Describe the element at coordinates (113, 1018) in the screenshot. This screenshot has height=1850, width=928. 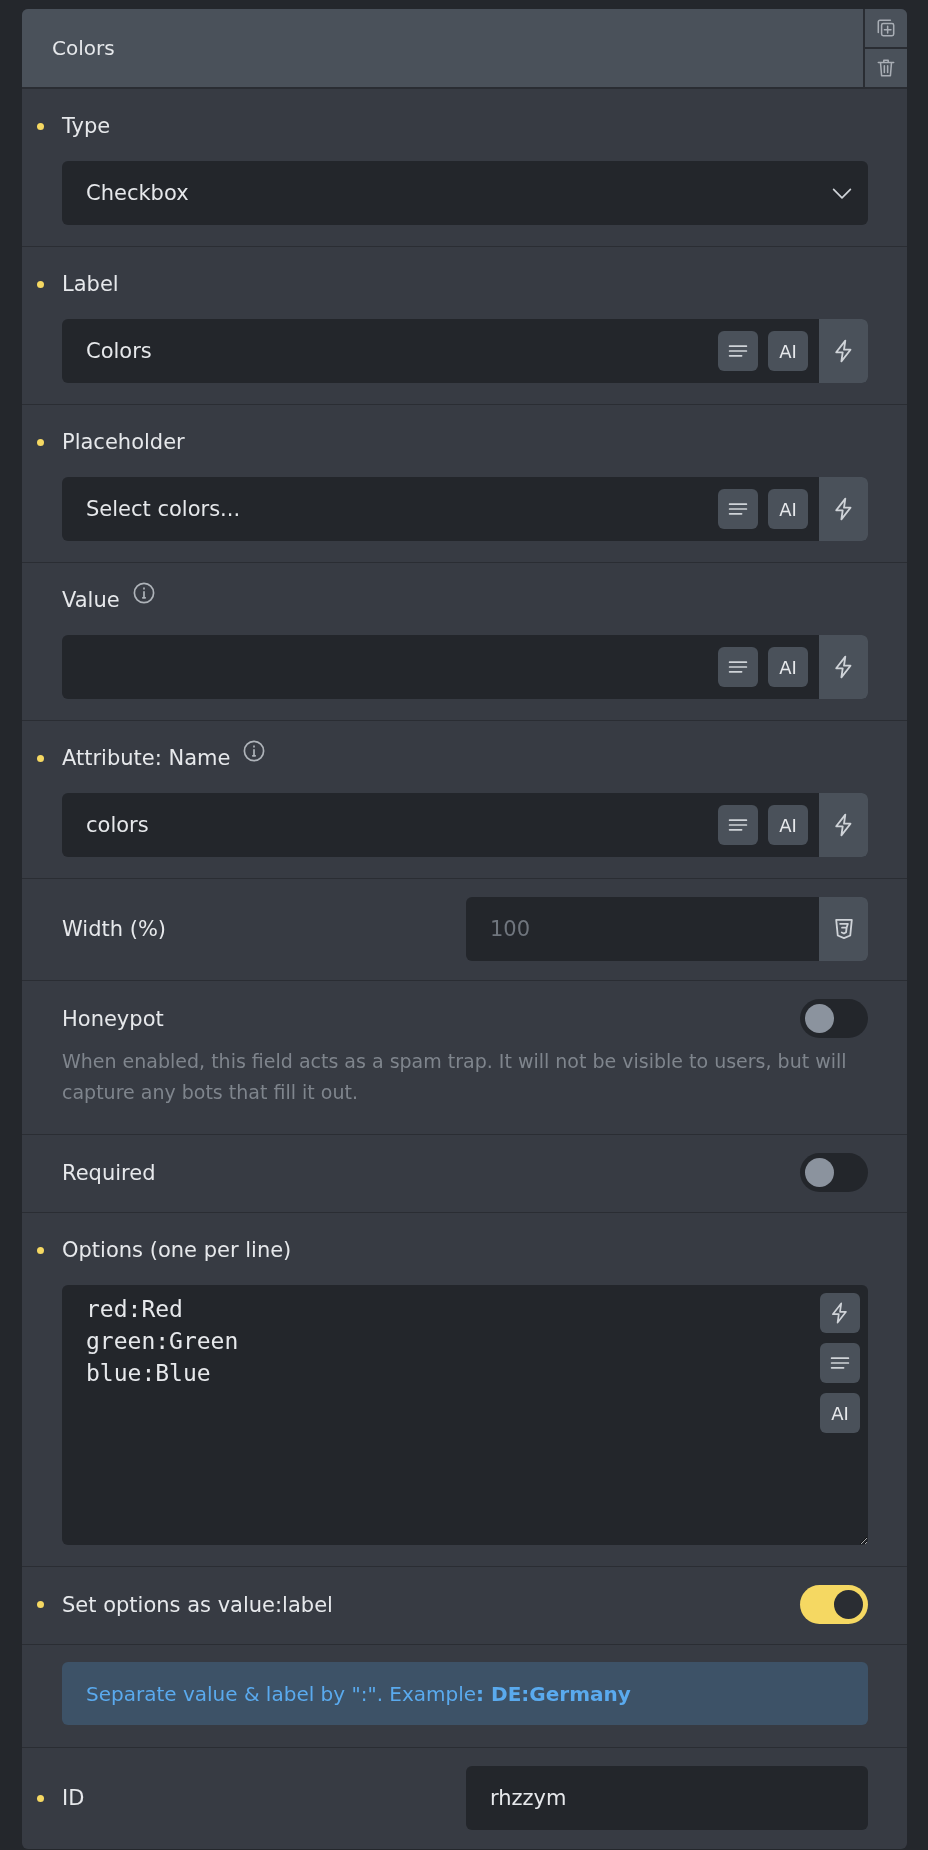
I see `field-label: Honeypot` at that location.